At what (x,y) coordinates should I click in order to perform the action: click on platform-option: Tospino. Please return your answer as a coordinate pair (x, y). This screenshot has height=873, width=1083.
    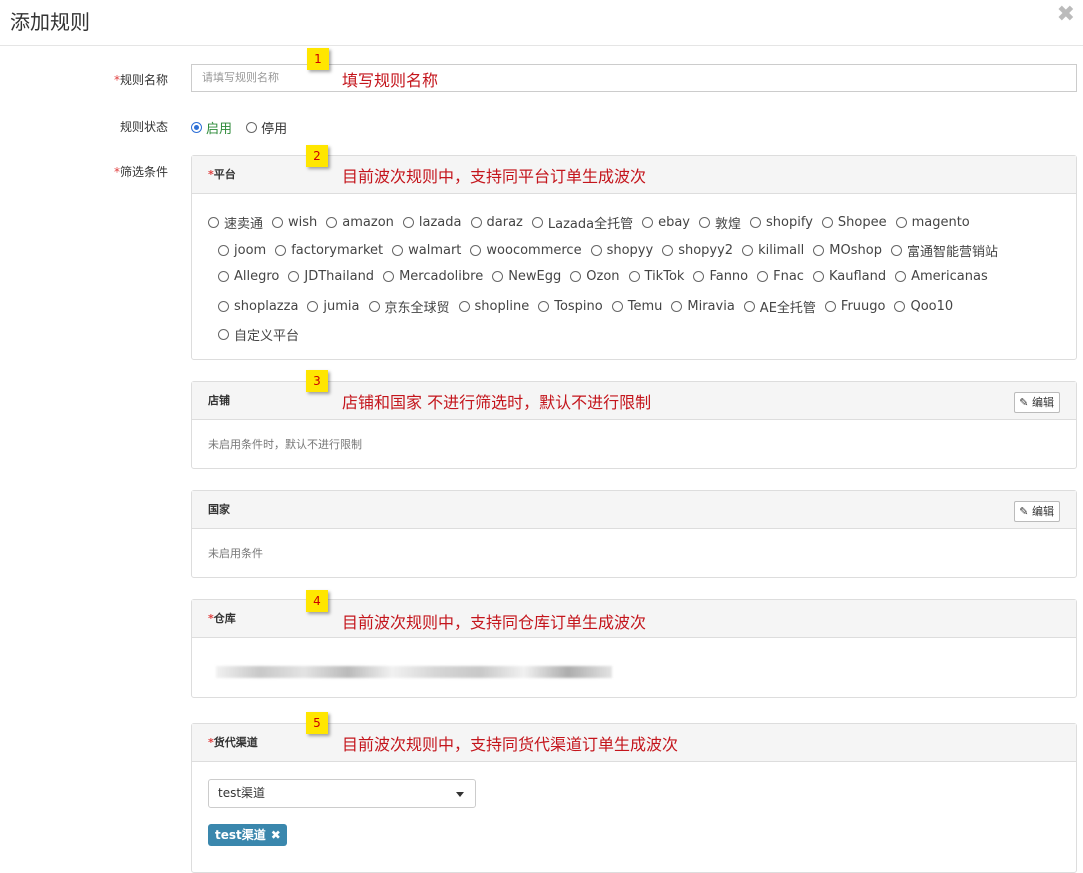
    Looking at the image, I should click on (570, 306).